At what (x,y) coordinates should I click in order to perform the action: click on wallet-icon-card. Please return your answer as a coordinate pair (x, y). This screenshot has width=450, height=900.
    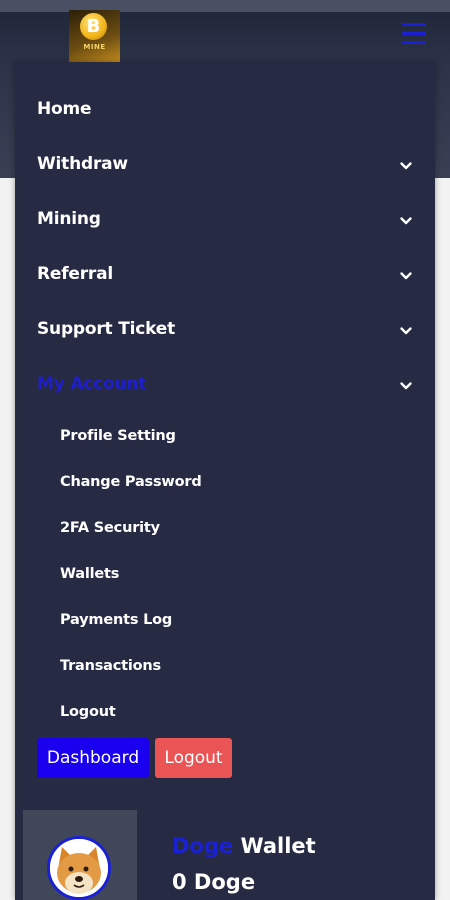
    Looking at the image, I should click on (80, 855).